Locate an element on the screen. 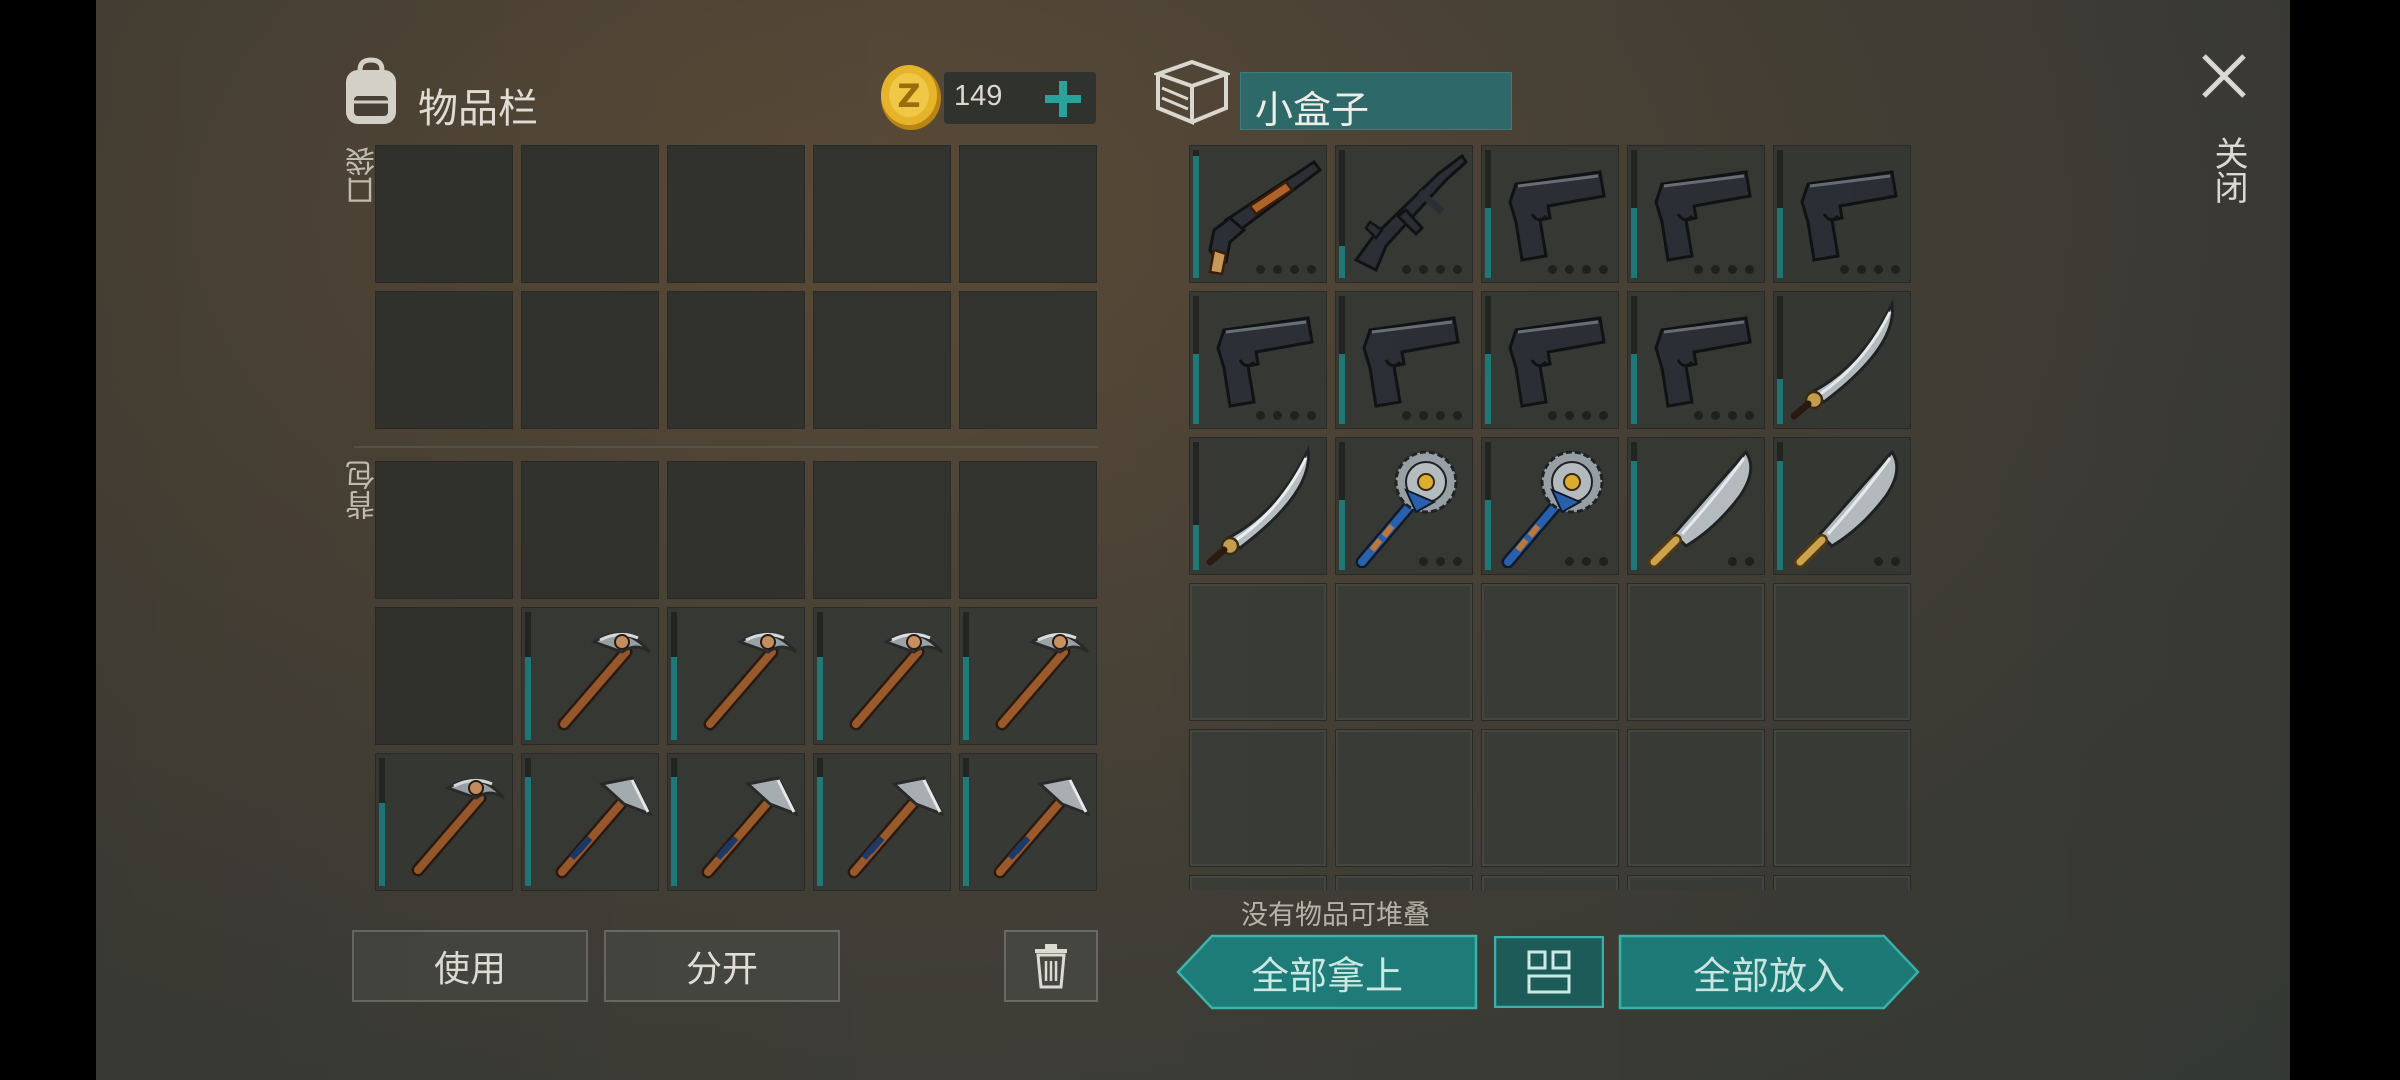 The image size is (2400, 1080). sort-button is located at coordinates (1549, 972).